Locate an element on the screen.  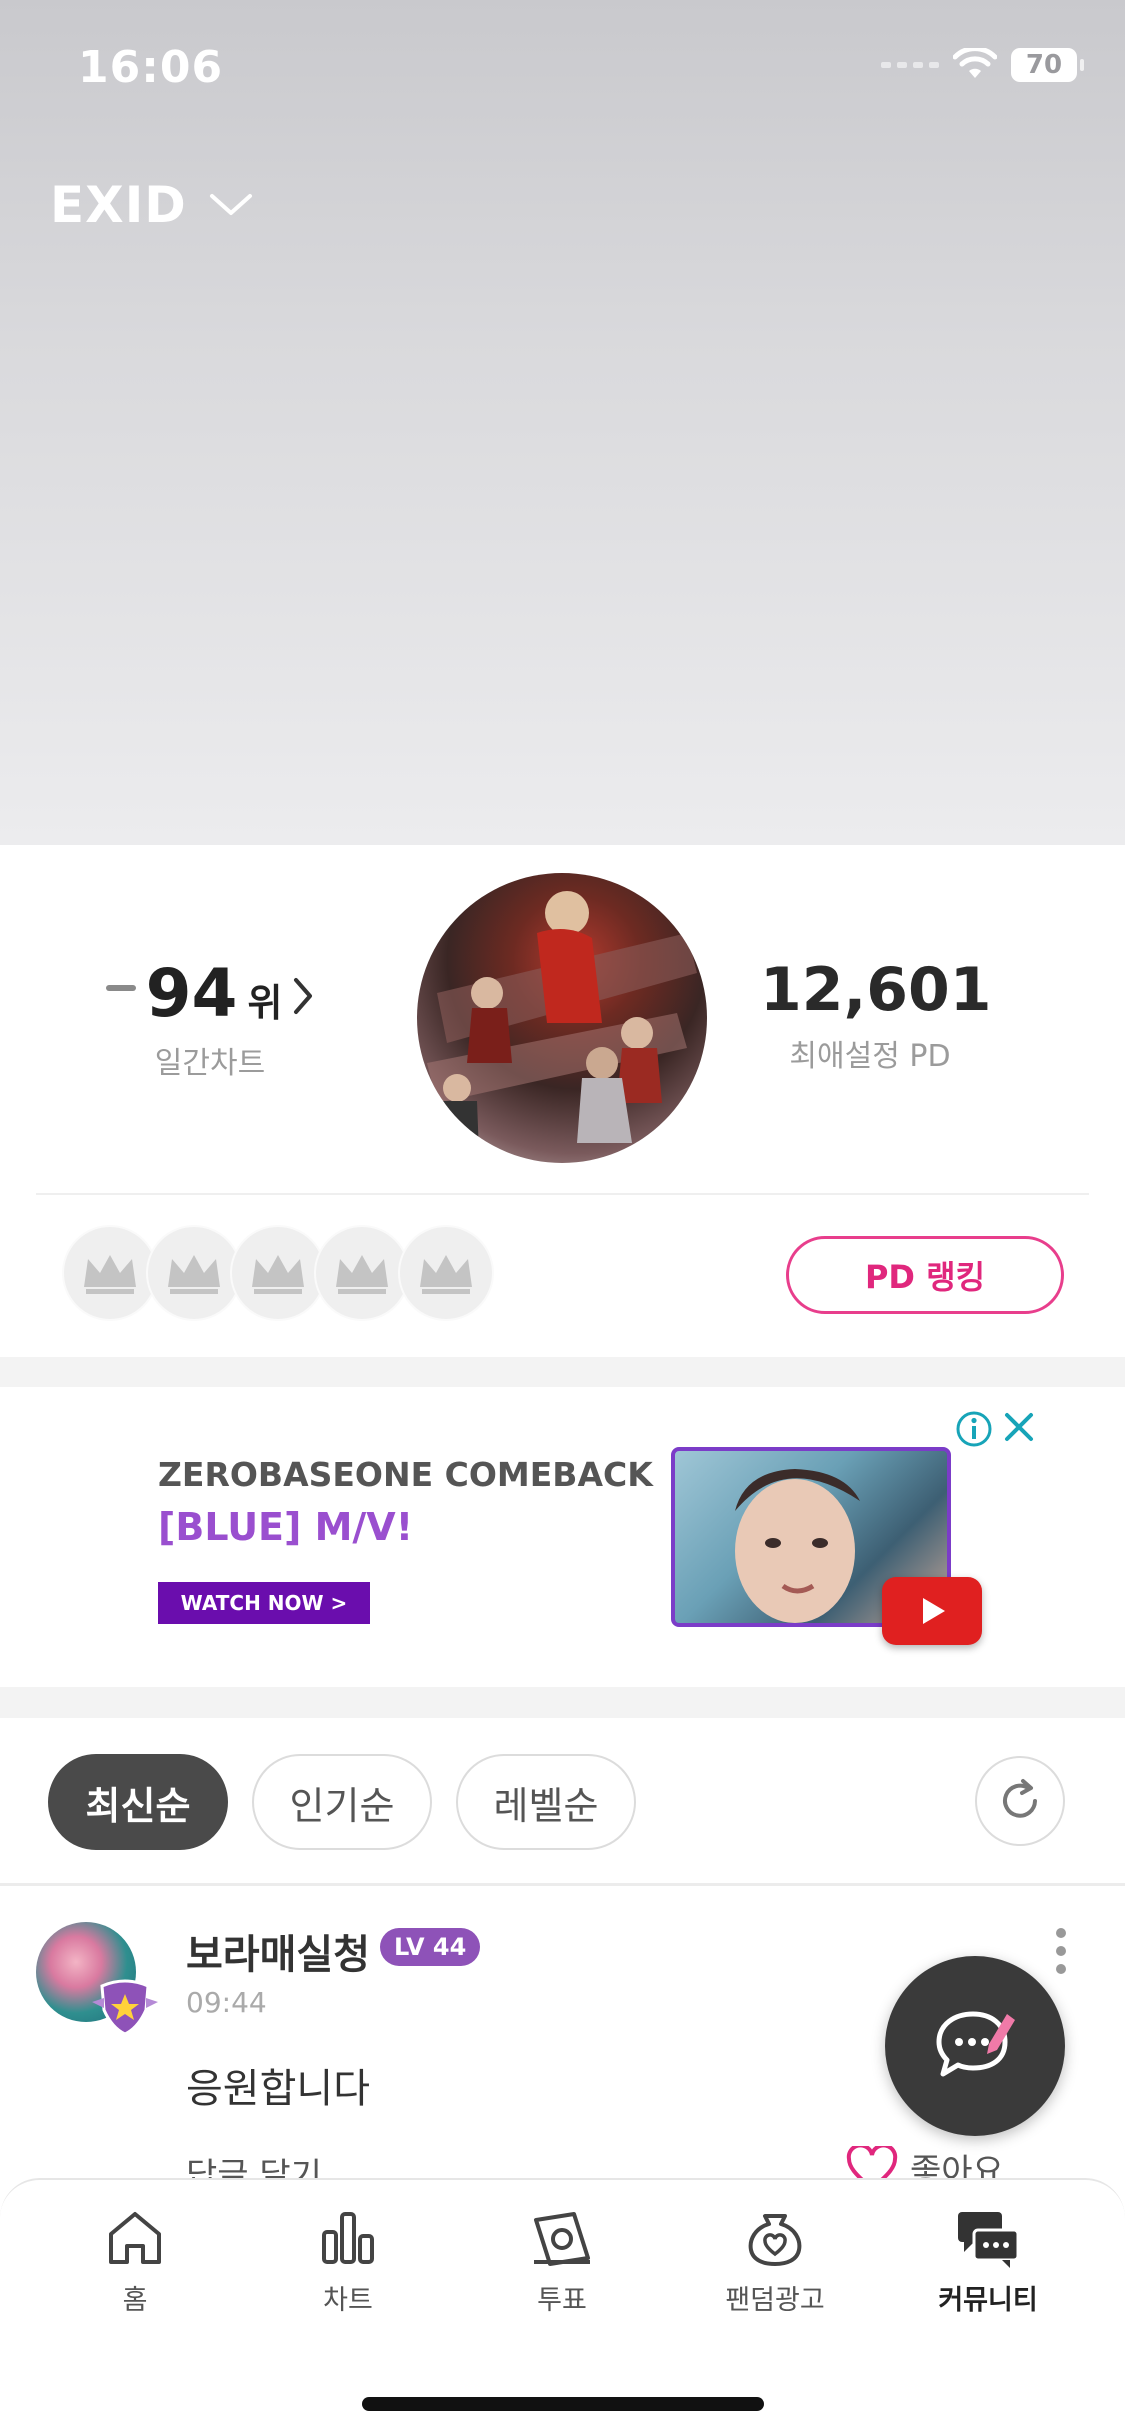
divider is located at coordinates (562, 1194).